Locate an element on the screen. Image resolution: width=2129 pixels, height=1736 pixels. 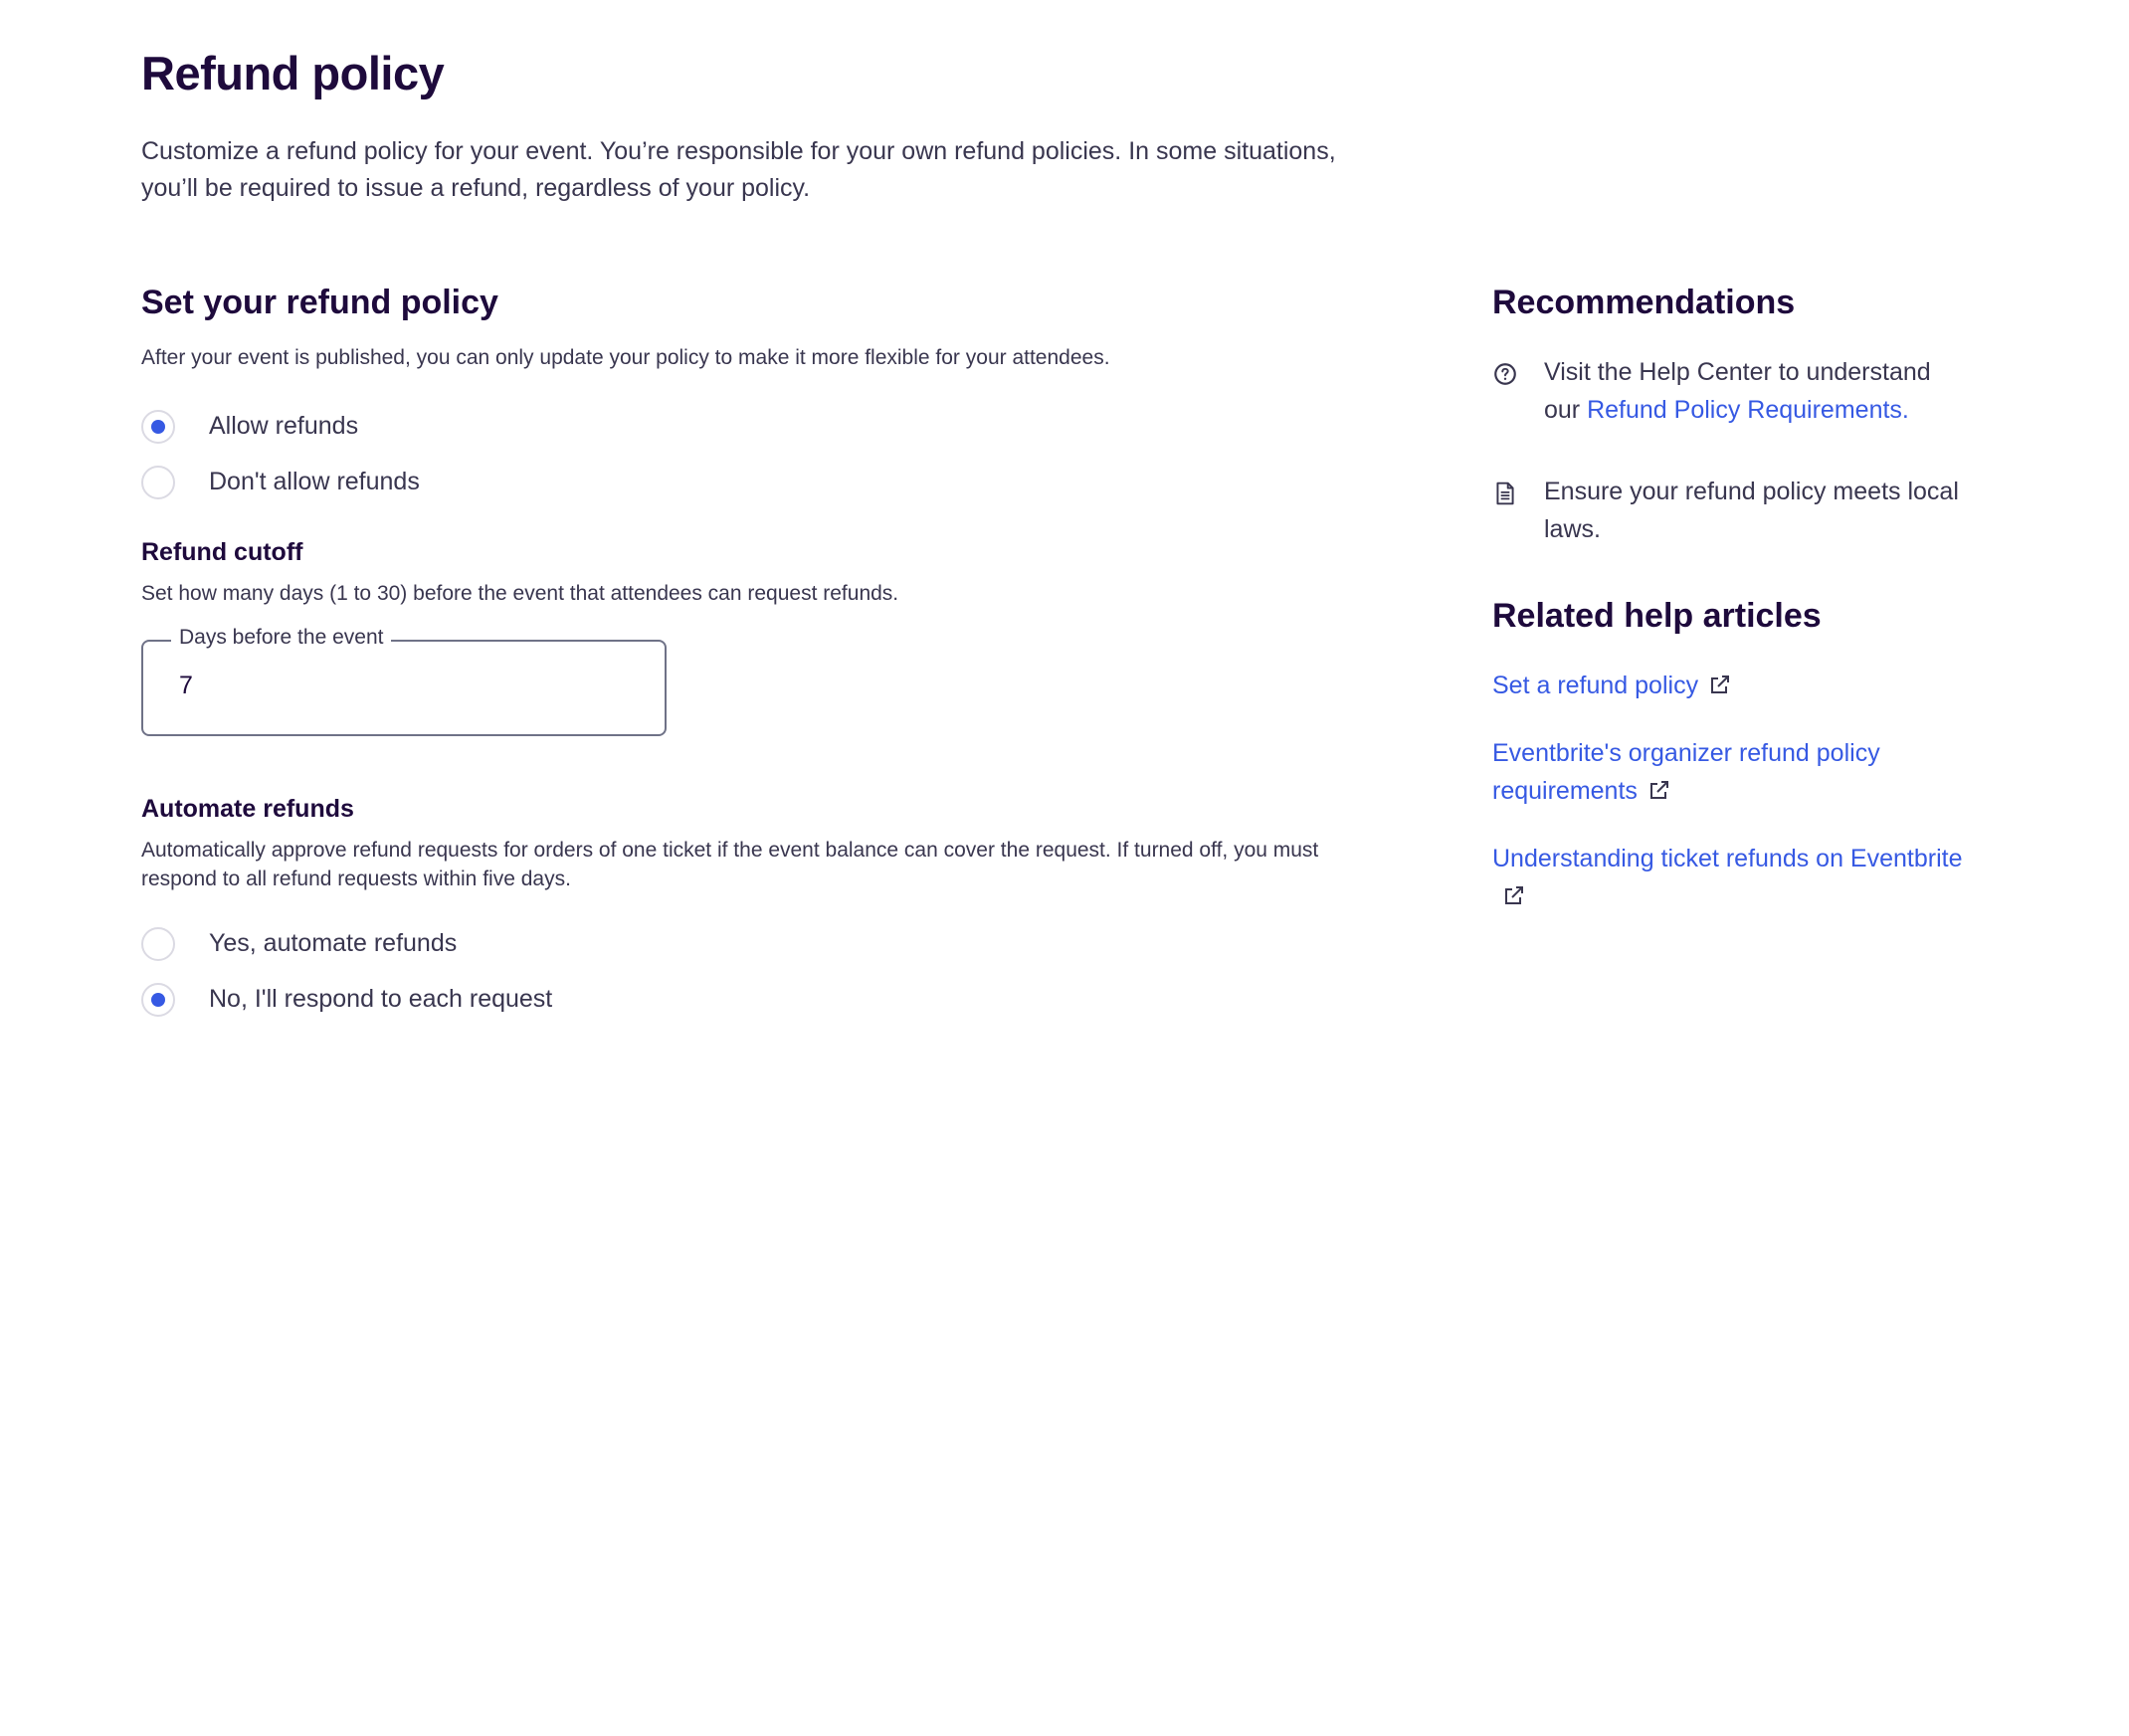
refund-policy-radio-group: Allow refunds Don't allow refunds is located at coordinates (748, 455).